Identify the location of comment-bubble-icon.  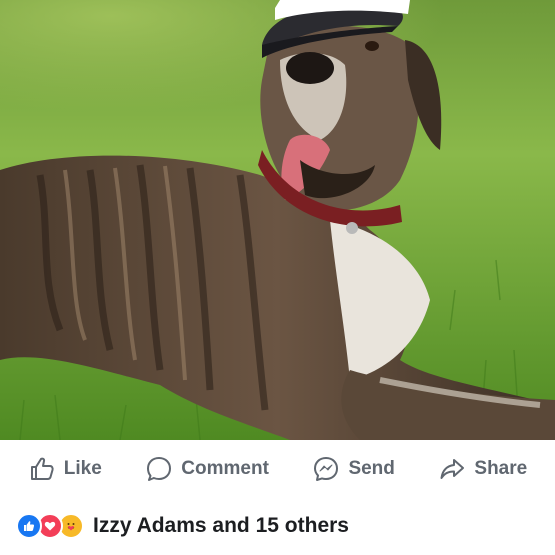
(159, 469).